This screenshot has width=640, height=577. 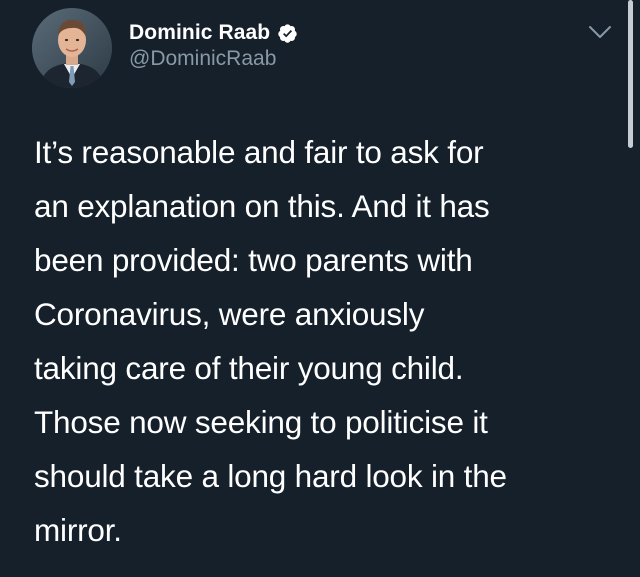 What do you see at coordinates (287, 33) in the screenshot?
I see `verified-badge-icon` at bounding box center [287, 33].